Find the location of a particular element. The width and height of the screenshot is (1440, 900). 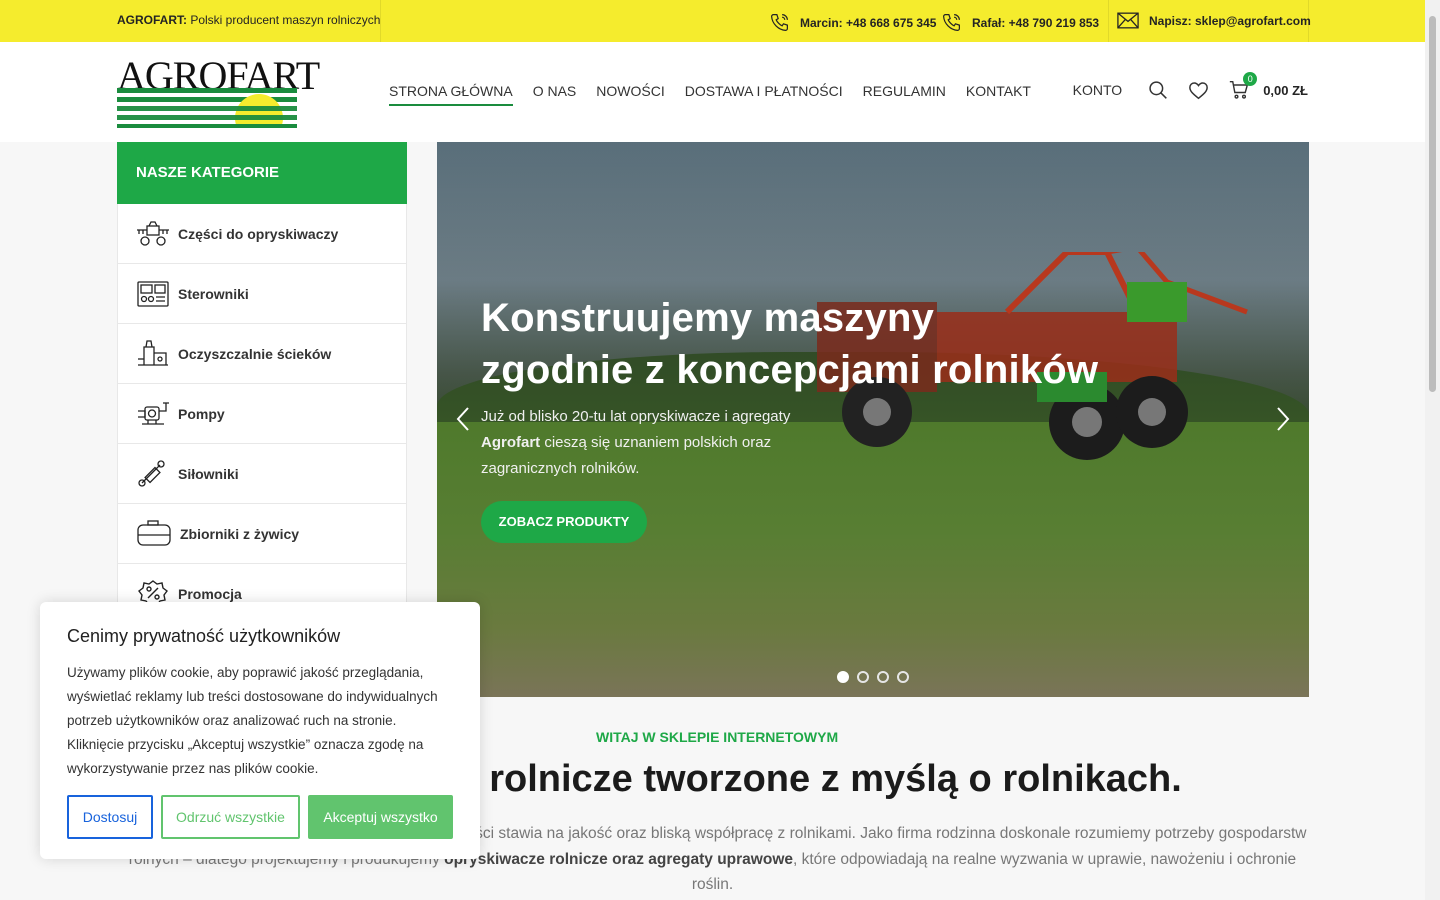

category-label: Sterowniki is located at coordinates (213, 293).